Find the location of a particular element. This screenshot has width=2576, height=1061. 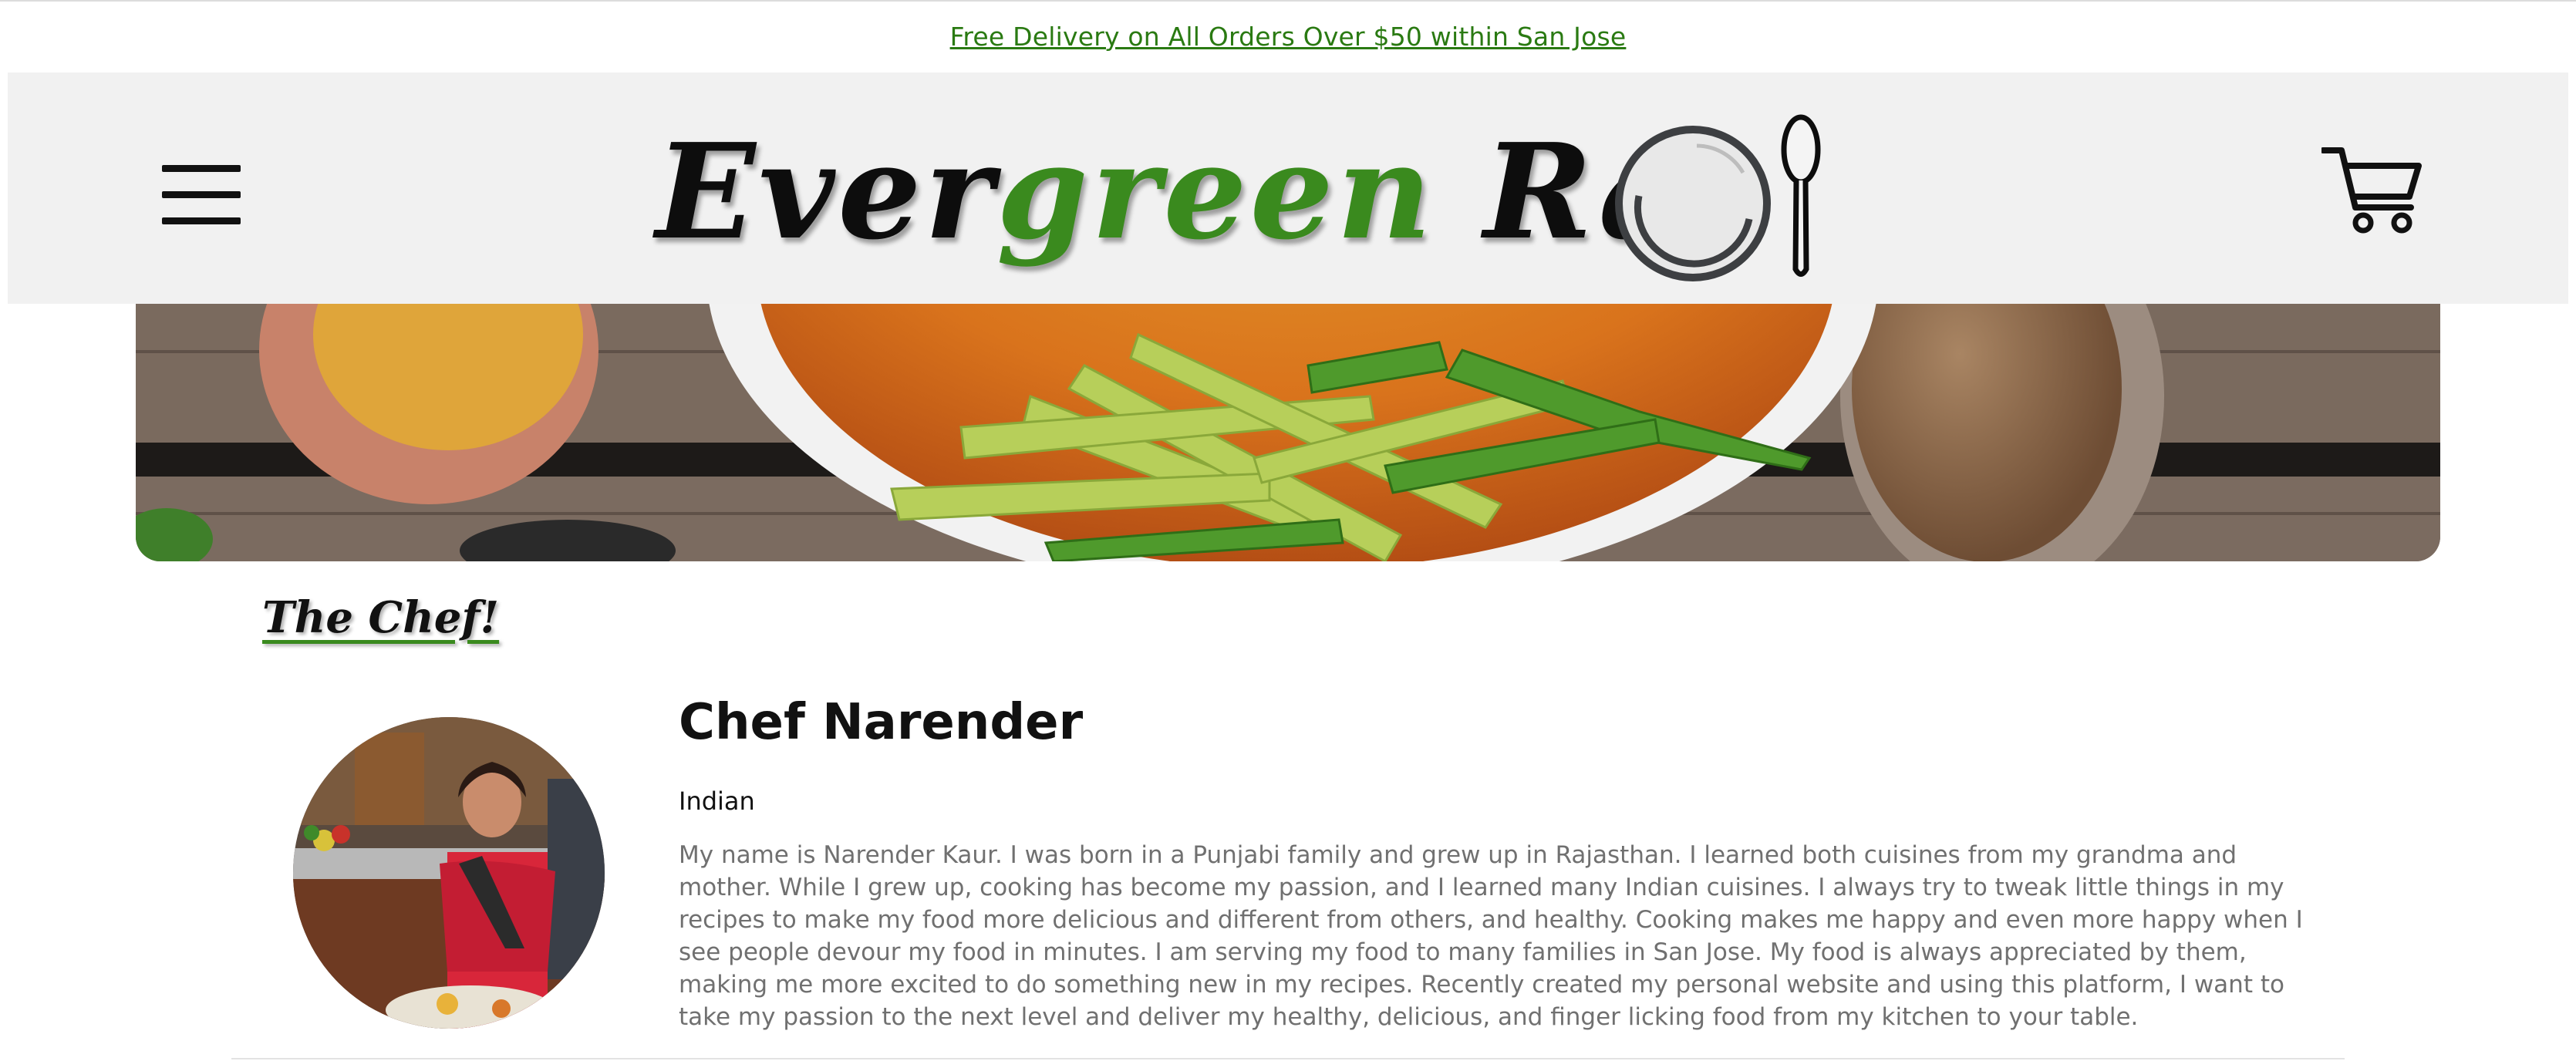

plate-spoon-icon is located at coordinates (1718, 197).